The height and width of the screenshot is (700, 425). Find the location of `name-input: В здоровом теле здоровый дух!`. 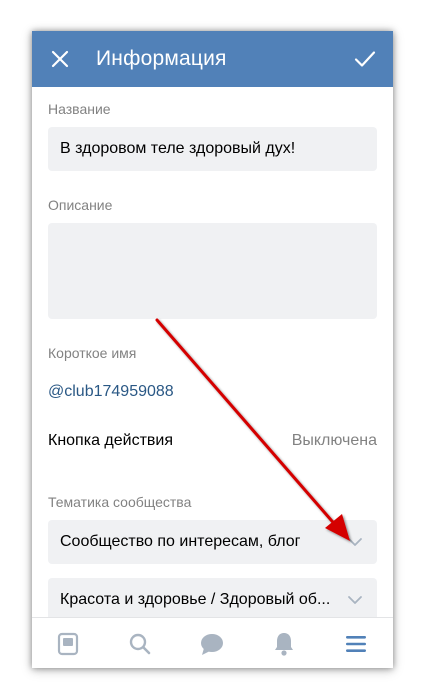

name-input: В здоровом теле здоровый дух! is located at coordinates (212, 149).